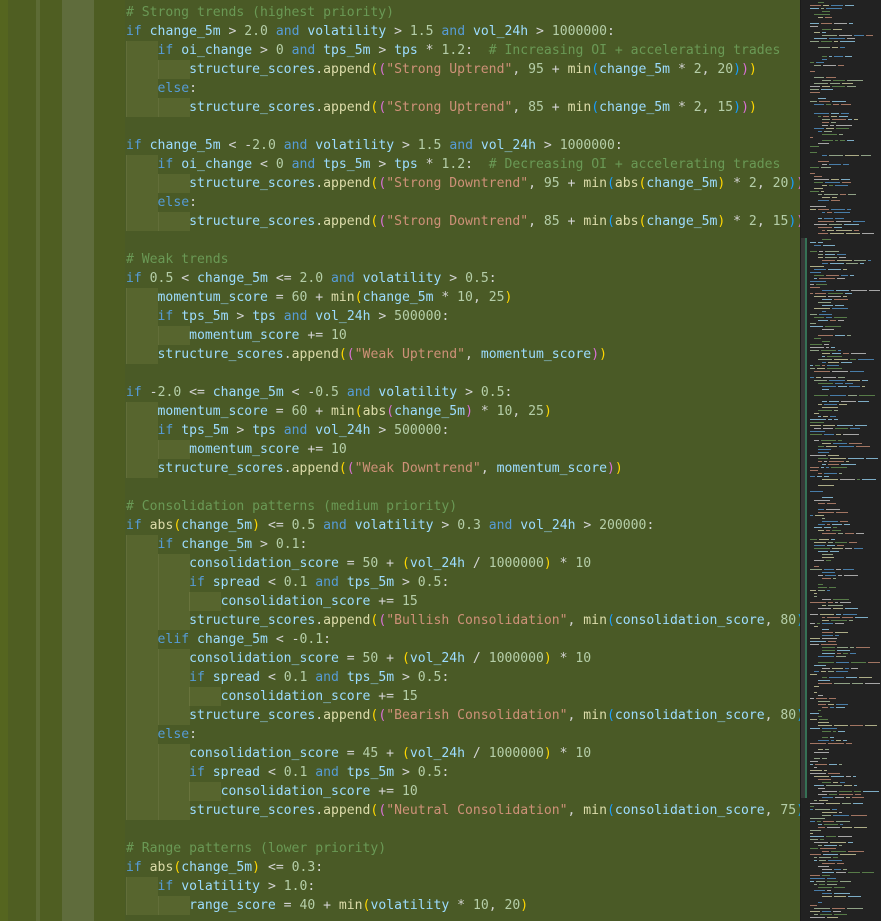  What do you see at coordinates (429, 164) in the screenshot?
I see `code-token: *` at bounding box center [429, 164].